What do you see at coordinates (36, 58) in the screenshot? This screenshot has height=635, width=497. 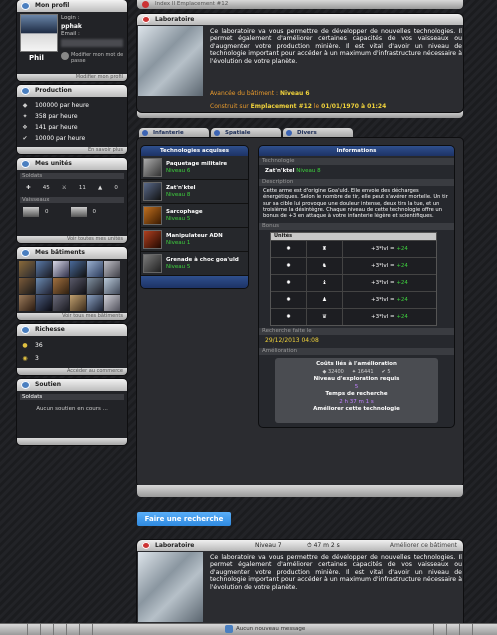 I see `username: Phil` at bounding box center [36, 58].